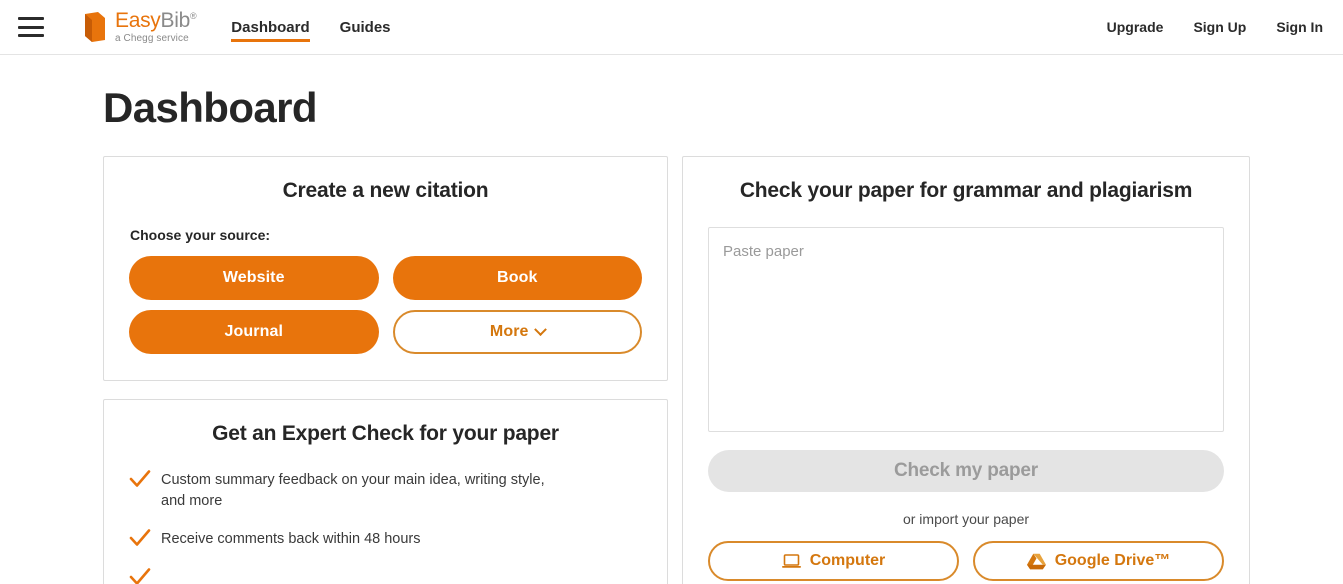 Image resolution: width=1343 pixels, height=584 pixels. I want to click on nav-item-guides: Guides, so click(365, 27).